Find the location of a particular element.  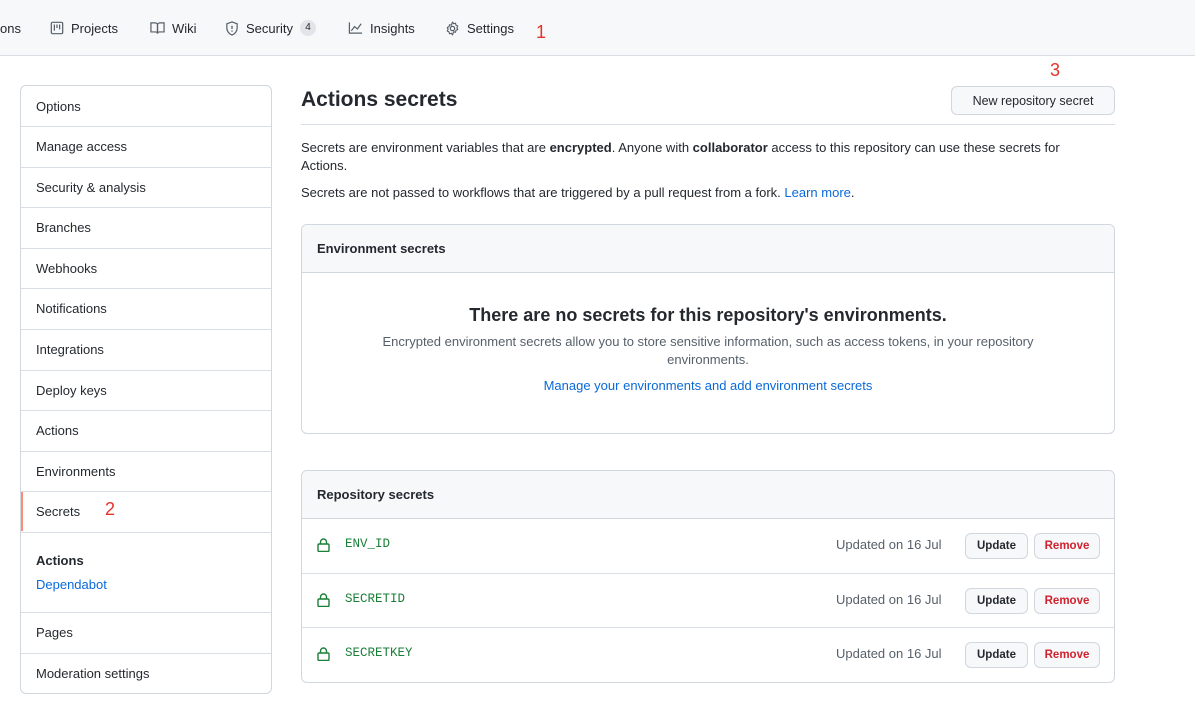

sidebar-item-branches: Branches is located at coordinates (146, 227).